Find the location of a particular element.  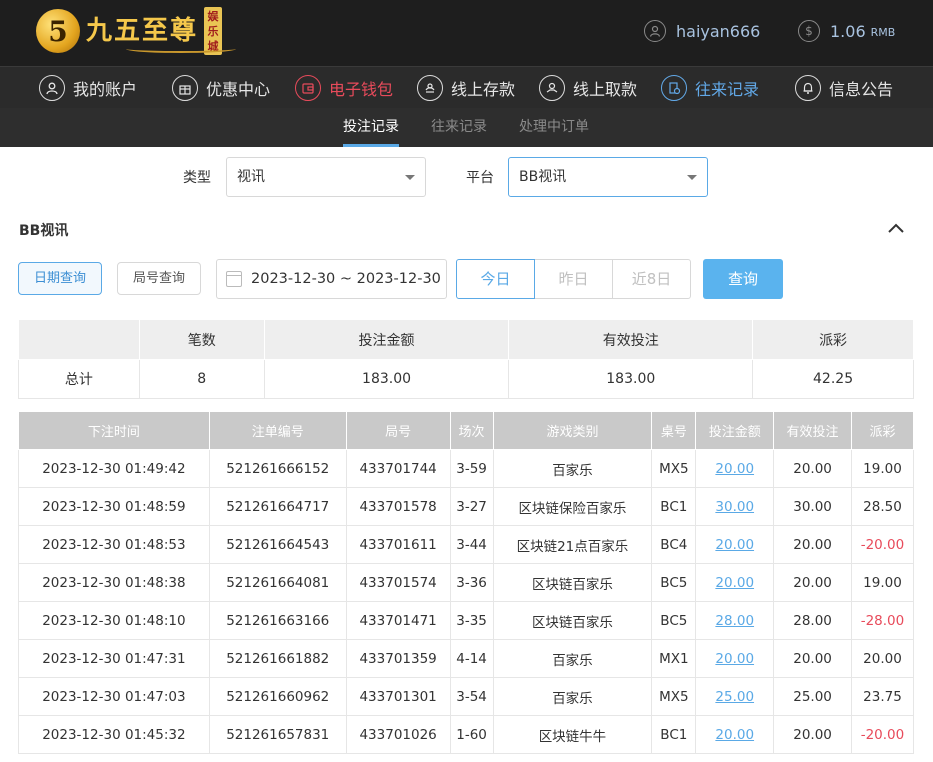

balance-display: $ 1.06 RMB is located at coordinates (846, 31).